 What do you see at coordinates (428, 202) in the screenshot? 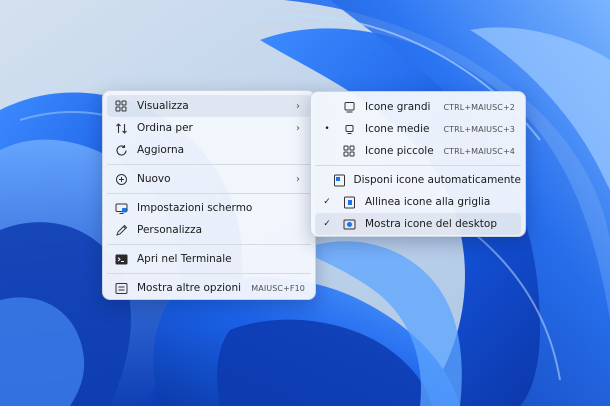
I see `submenu-item-label: Allinea icone alla griglia` at bounding box center [428, 202].